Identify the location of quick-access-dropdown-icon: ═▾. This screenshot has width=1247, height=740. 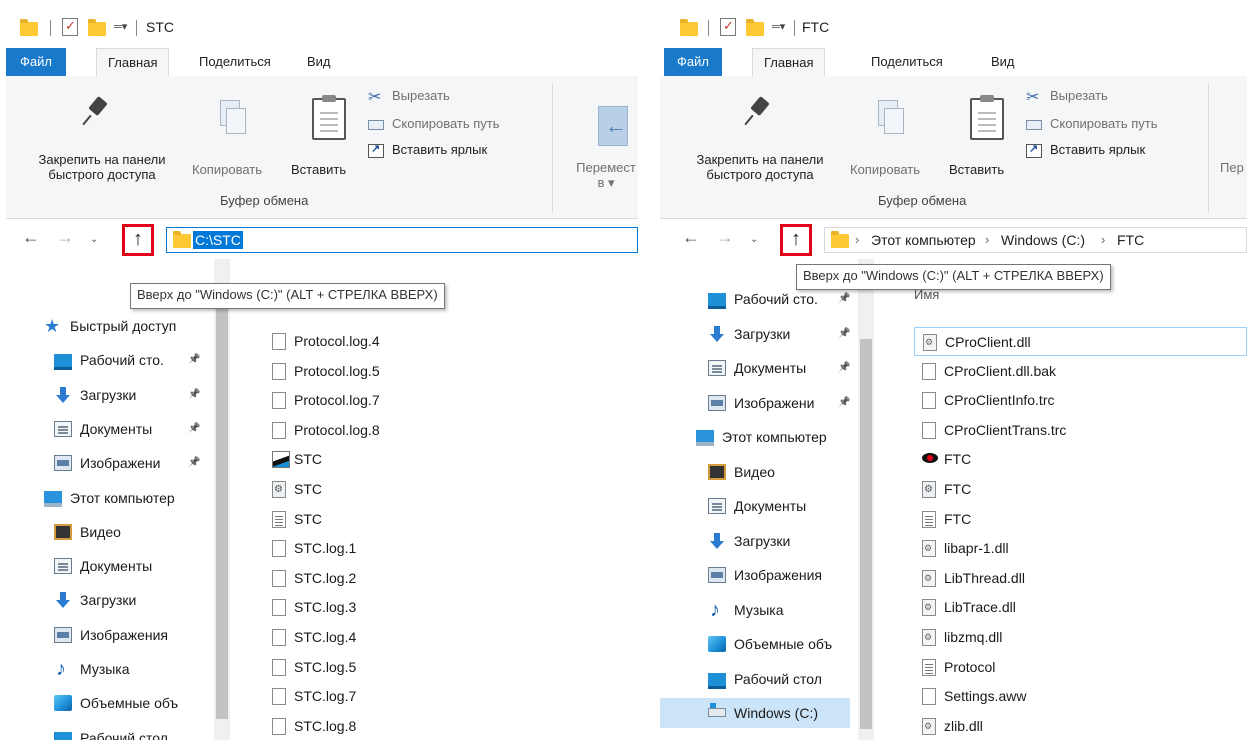
(120, 26).